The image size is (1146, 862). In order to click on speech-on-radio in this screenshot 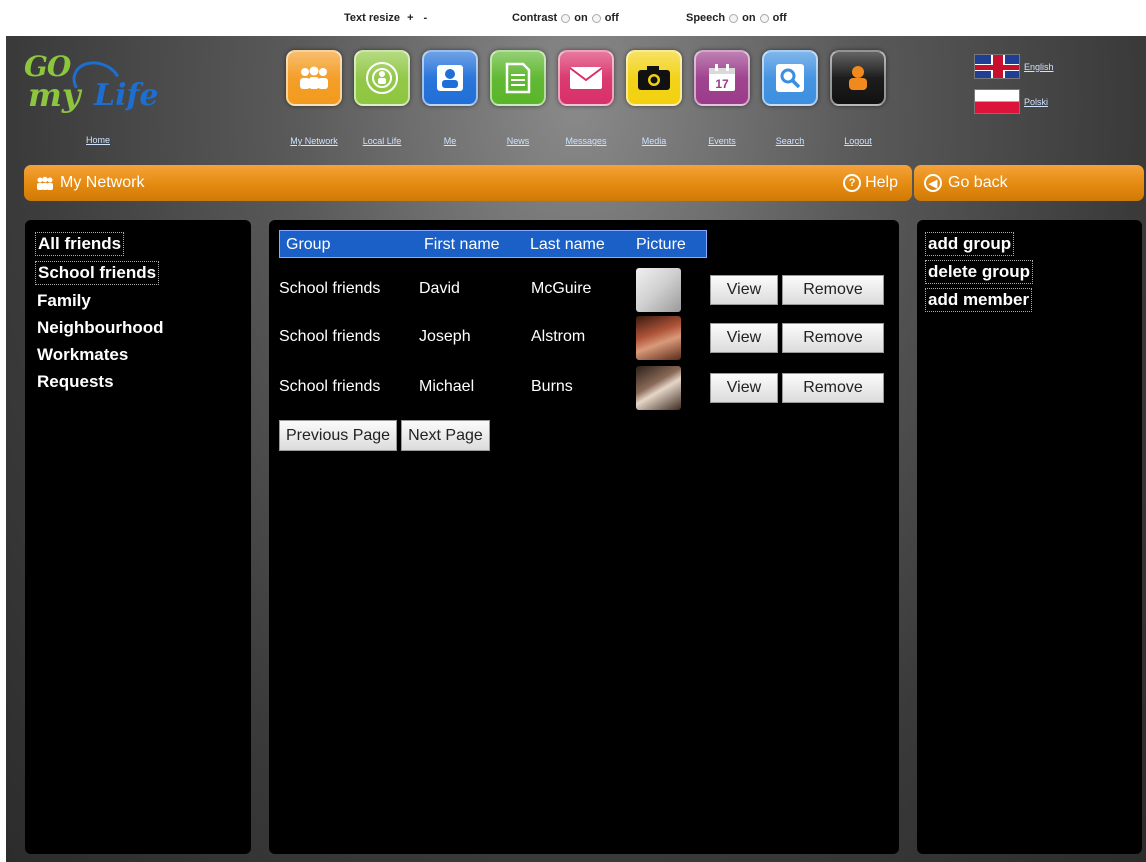, I will do `click(734, 18)`.